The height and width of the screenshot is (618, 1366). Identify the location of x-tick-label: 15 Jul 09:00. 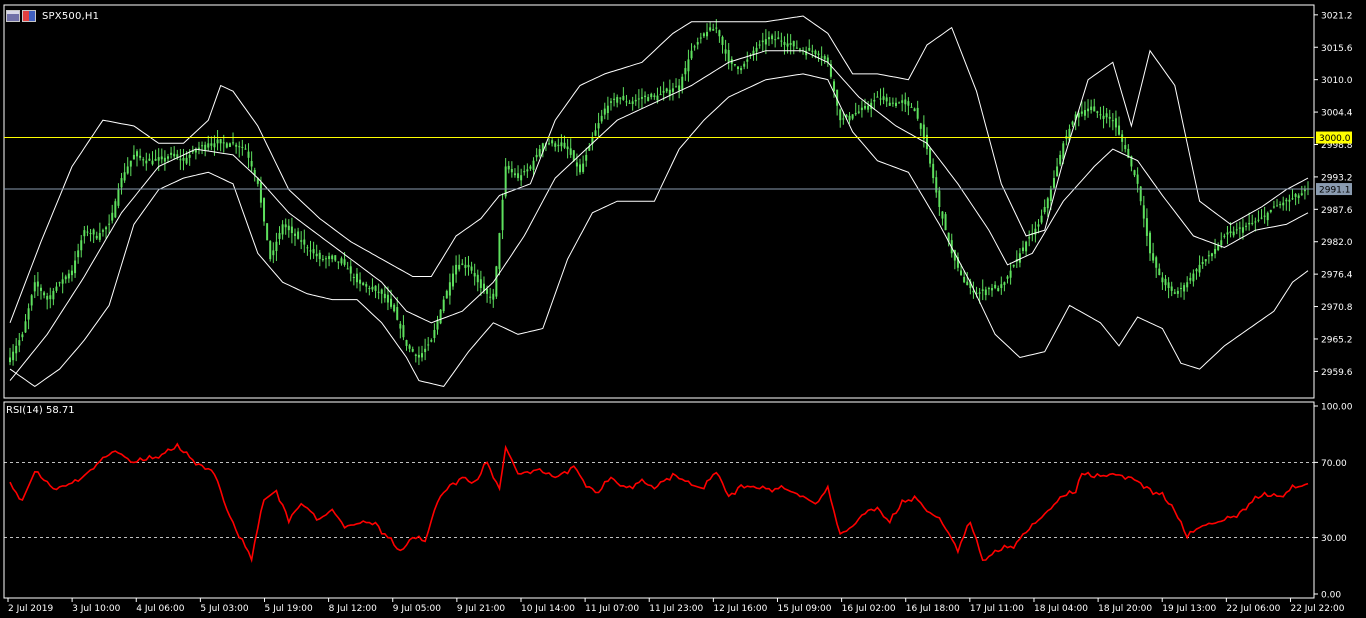
(804, 609).